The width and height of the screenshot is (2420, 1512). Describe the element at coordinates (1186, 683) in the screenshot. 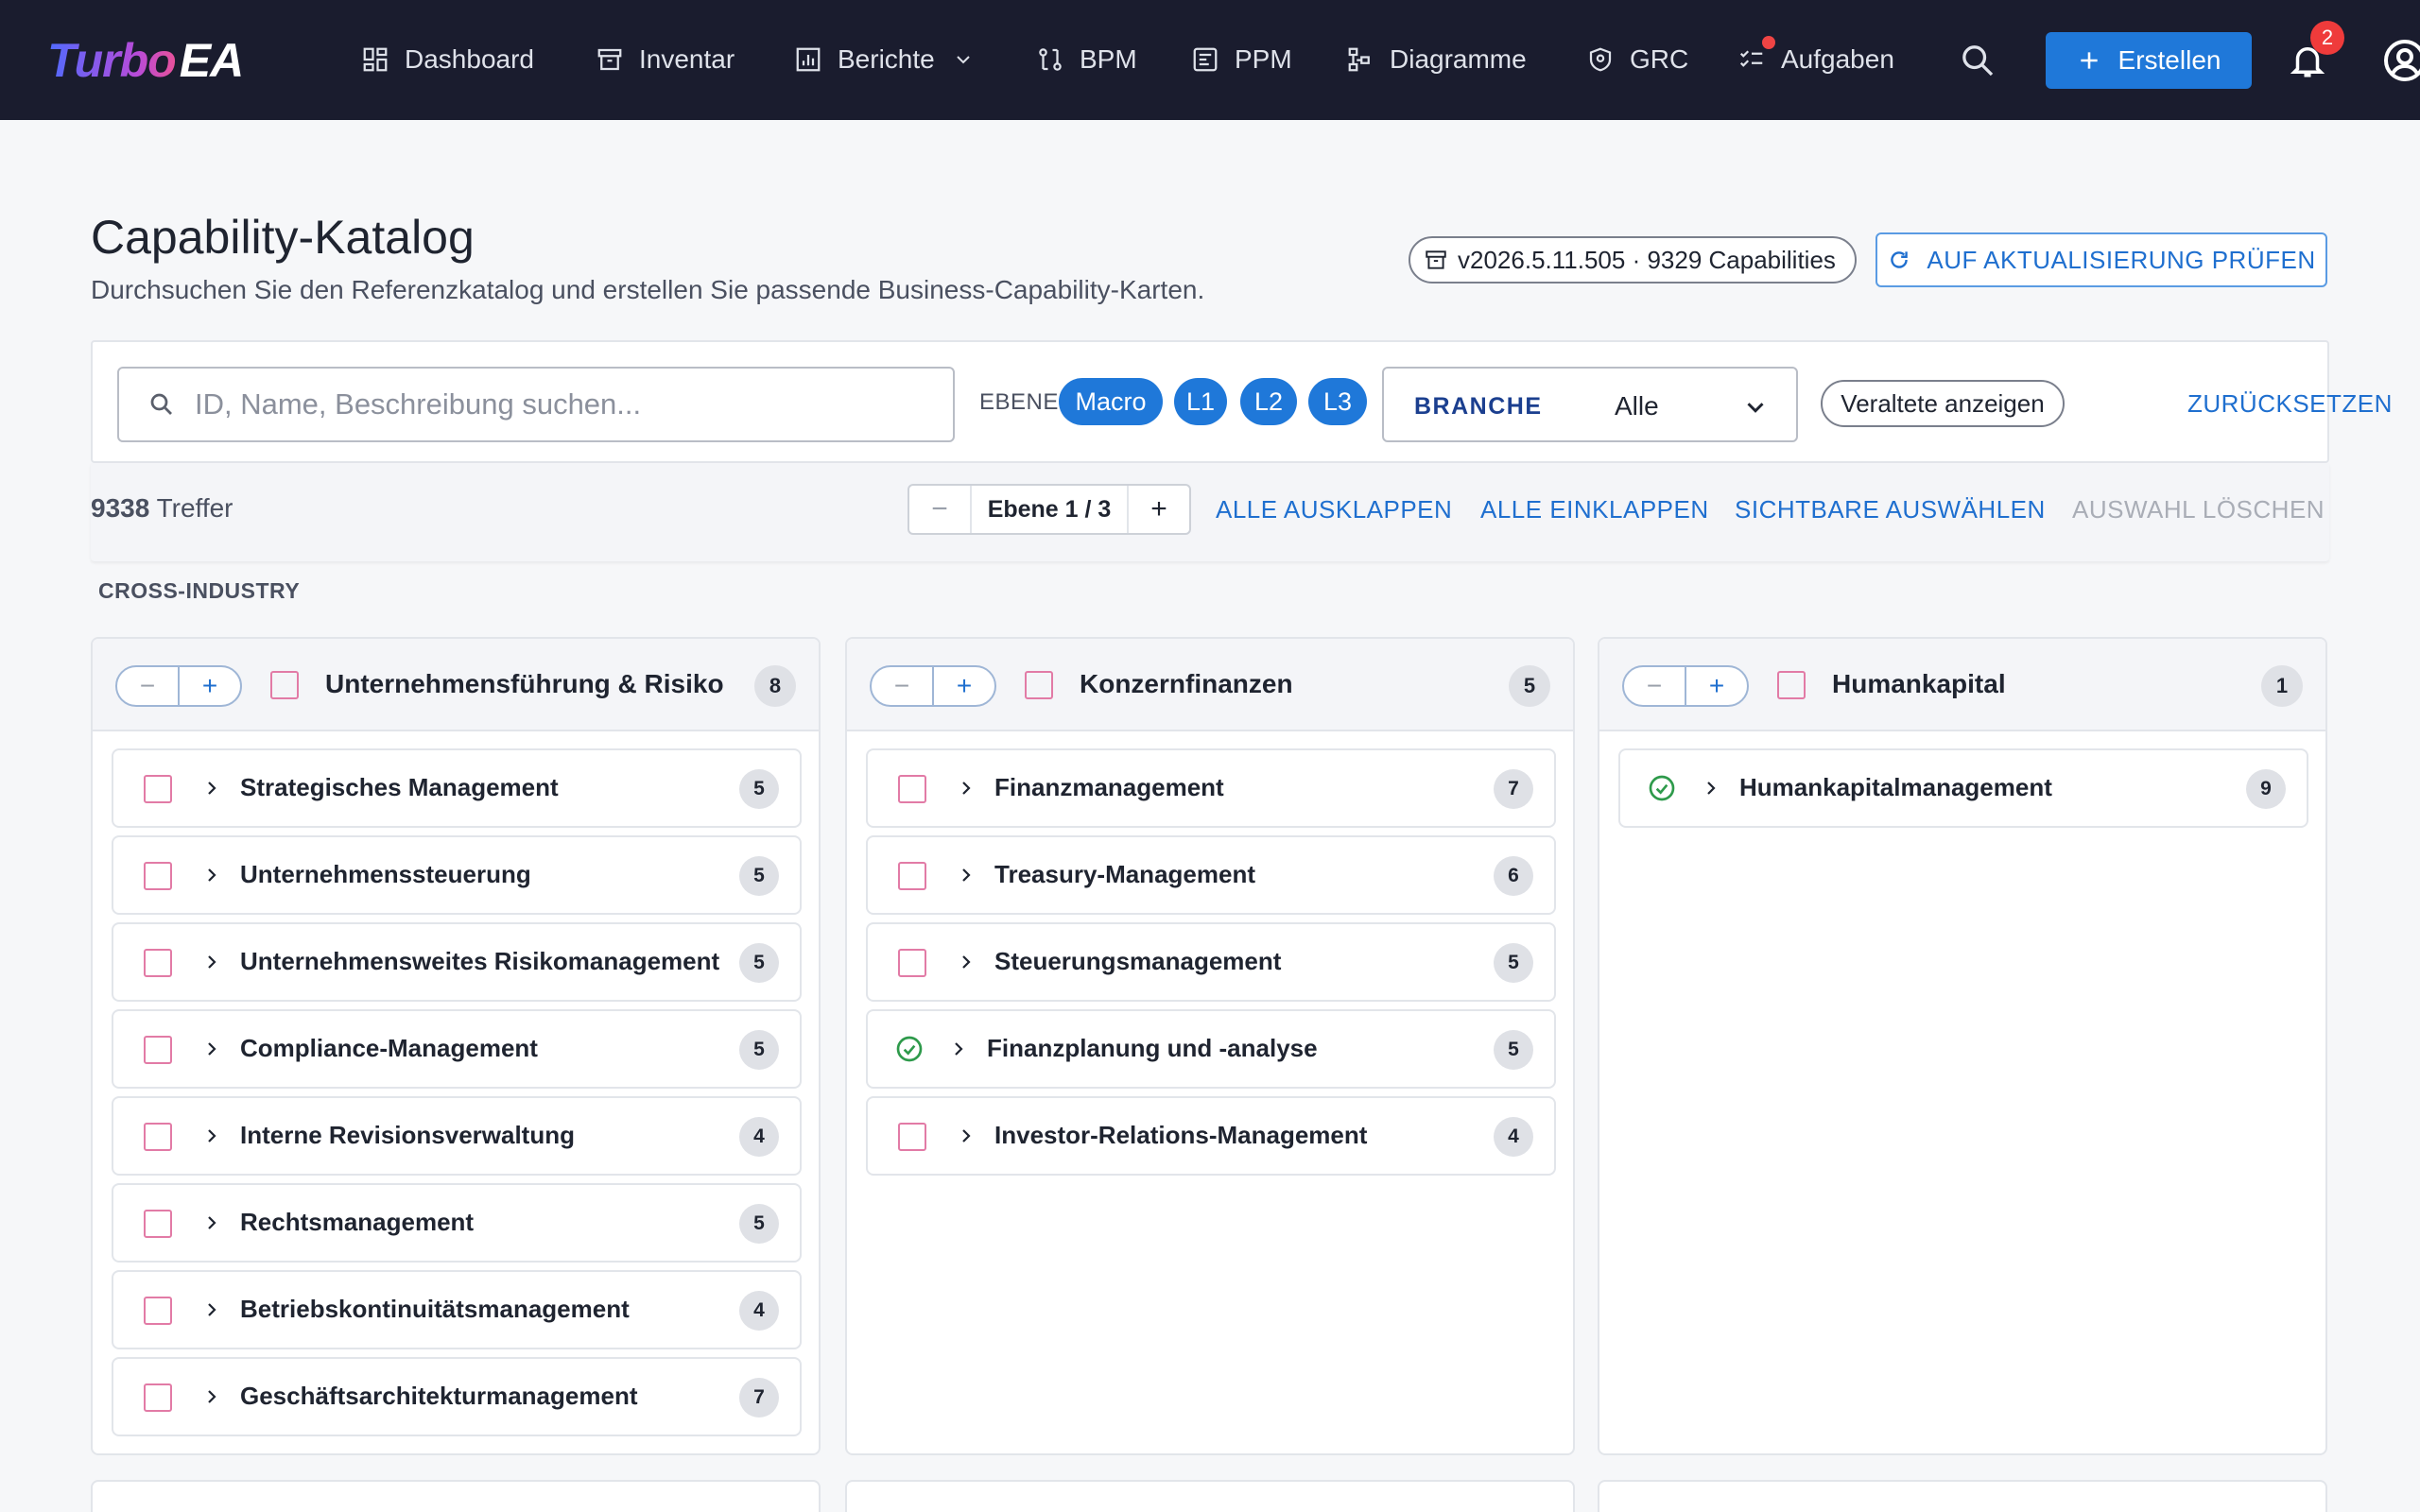

I see `column-title: Konzernfinanzen` at that location.